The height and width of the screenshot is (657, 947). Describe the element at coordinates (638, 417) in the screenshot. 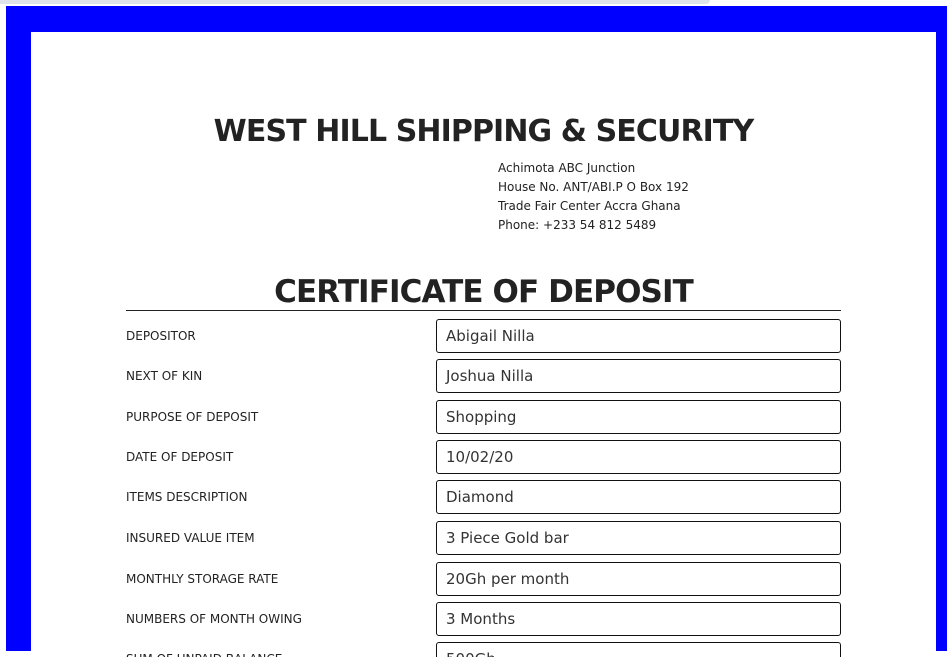

I see `purpose-field: Shopping` at that location.